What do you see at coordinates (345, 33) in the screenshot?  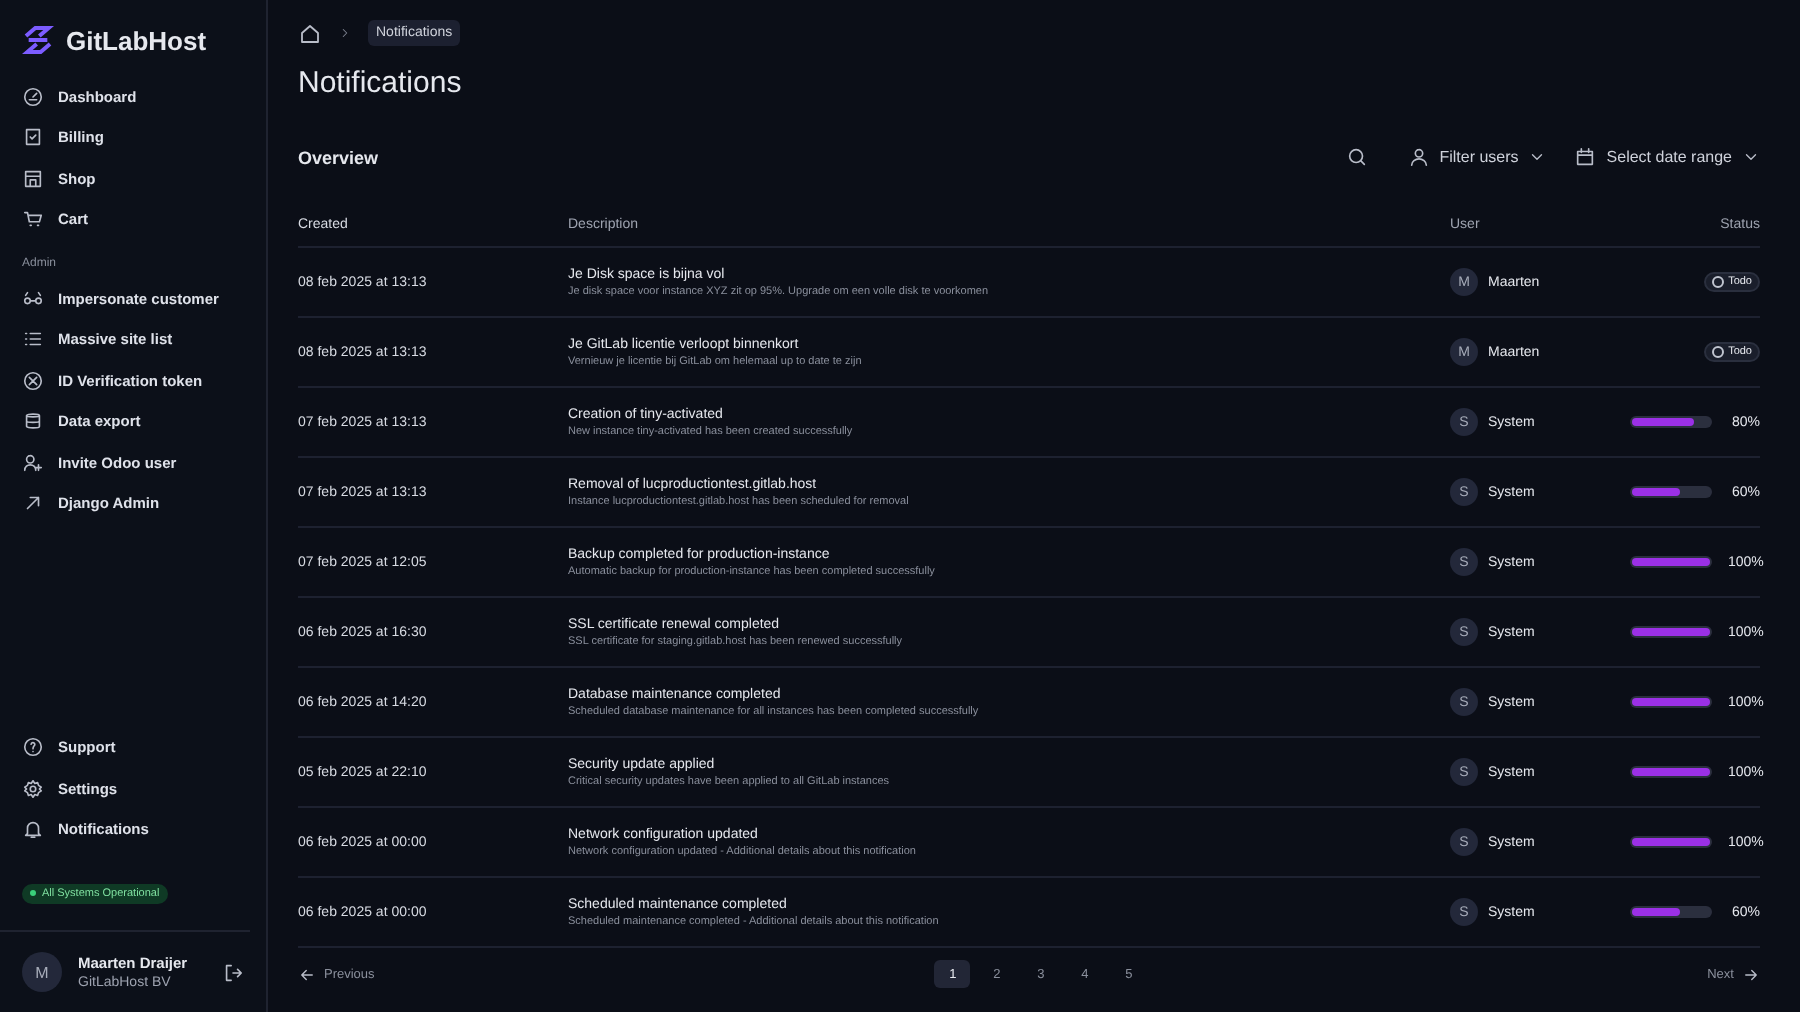 I see `chevron-icon` at bounding box center [345, 33].